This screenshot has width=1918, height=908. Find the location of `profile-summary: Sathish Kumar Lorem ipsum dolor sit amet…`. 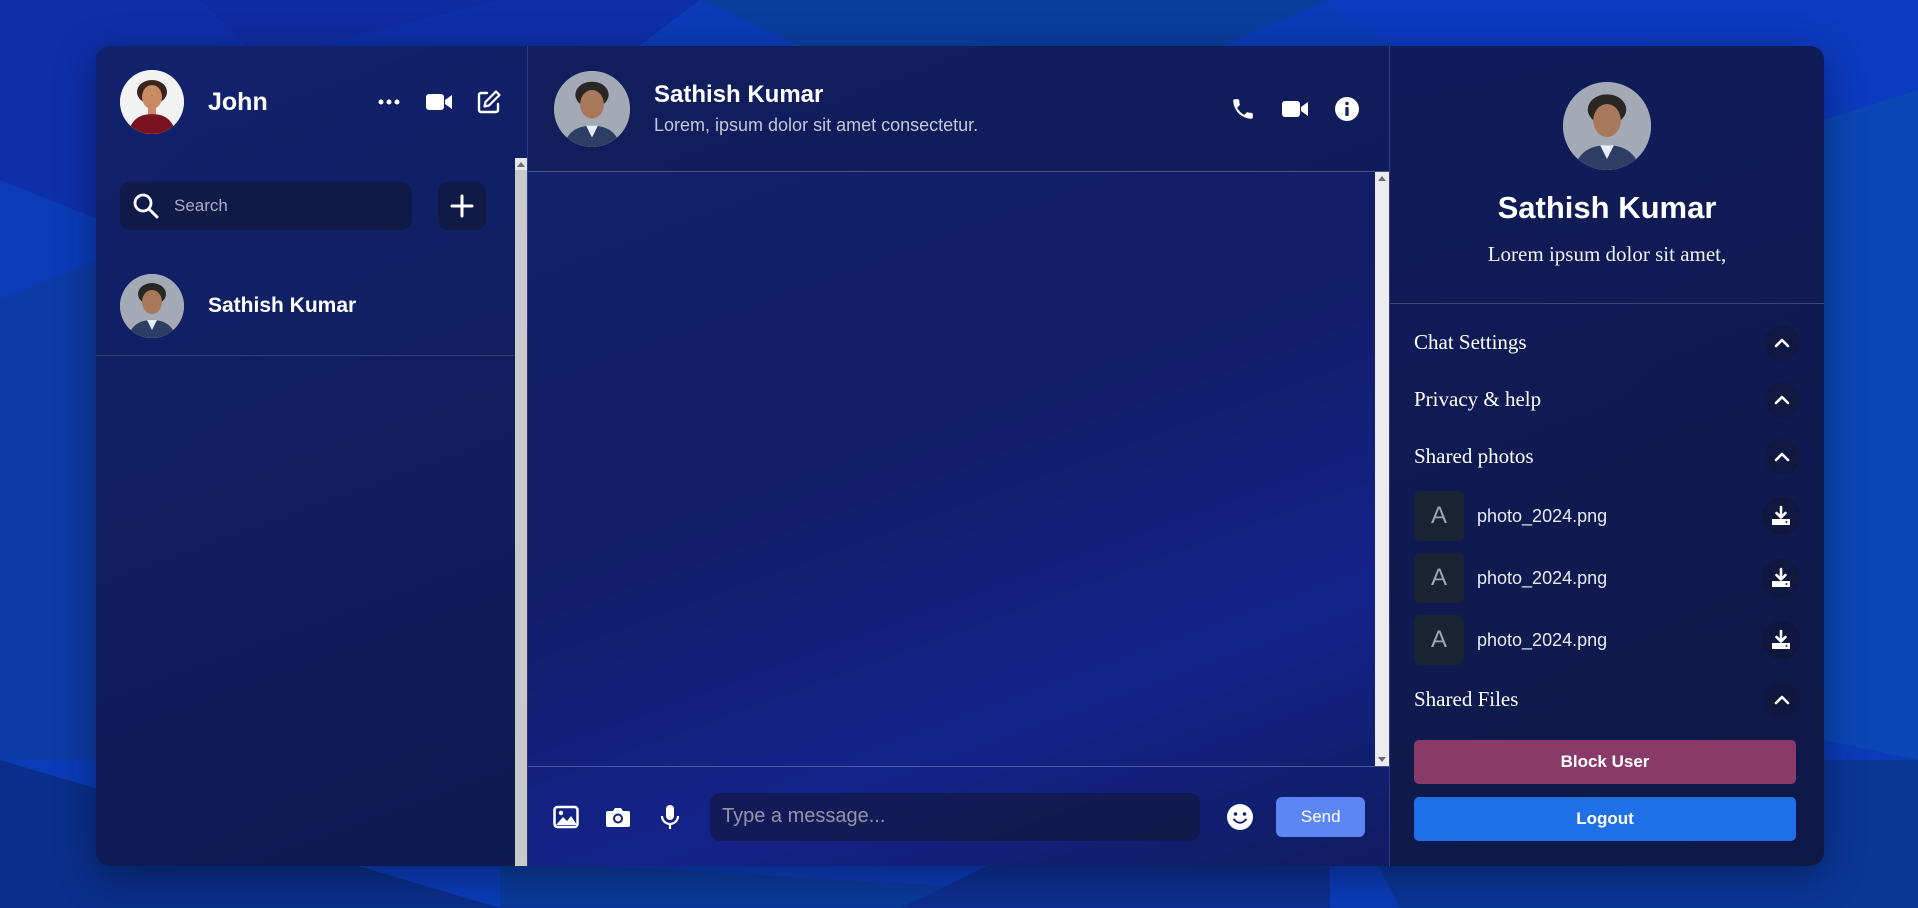

profile-summary: Sathish Kumar Lorem ipsum dolor sit amet… is located at coordinates (1607, 175).